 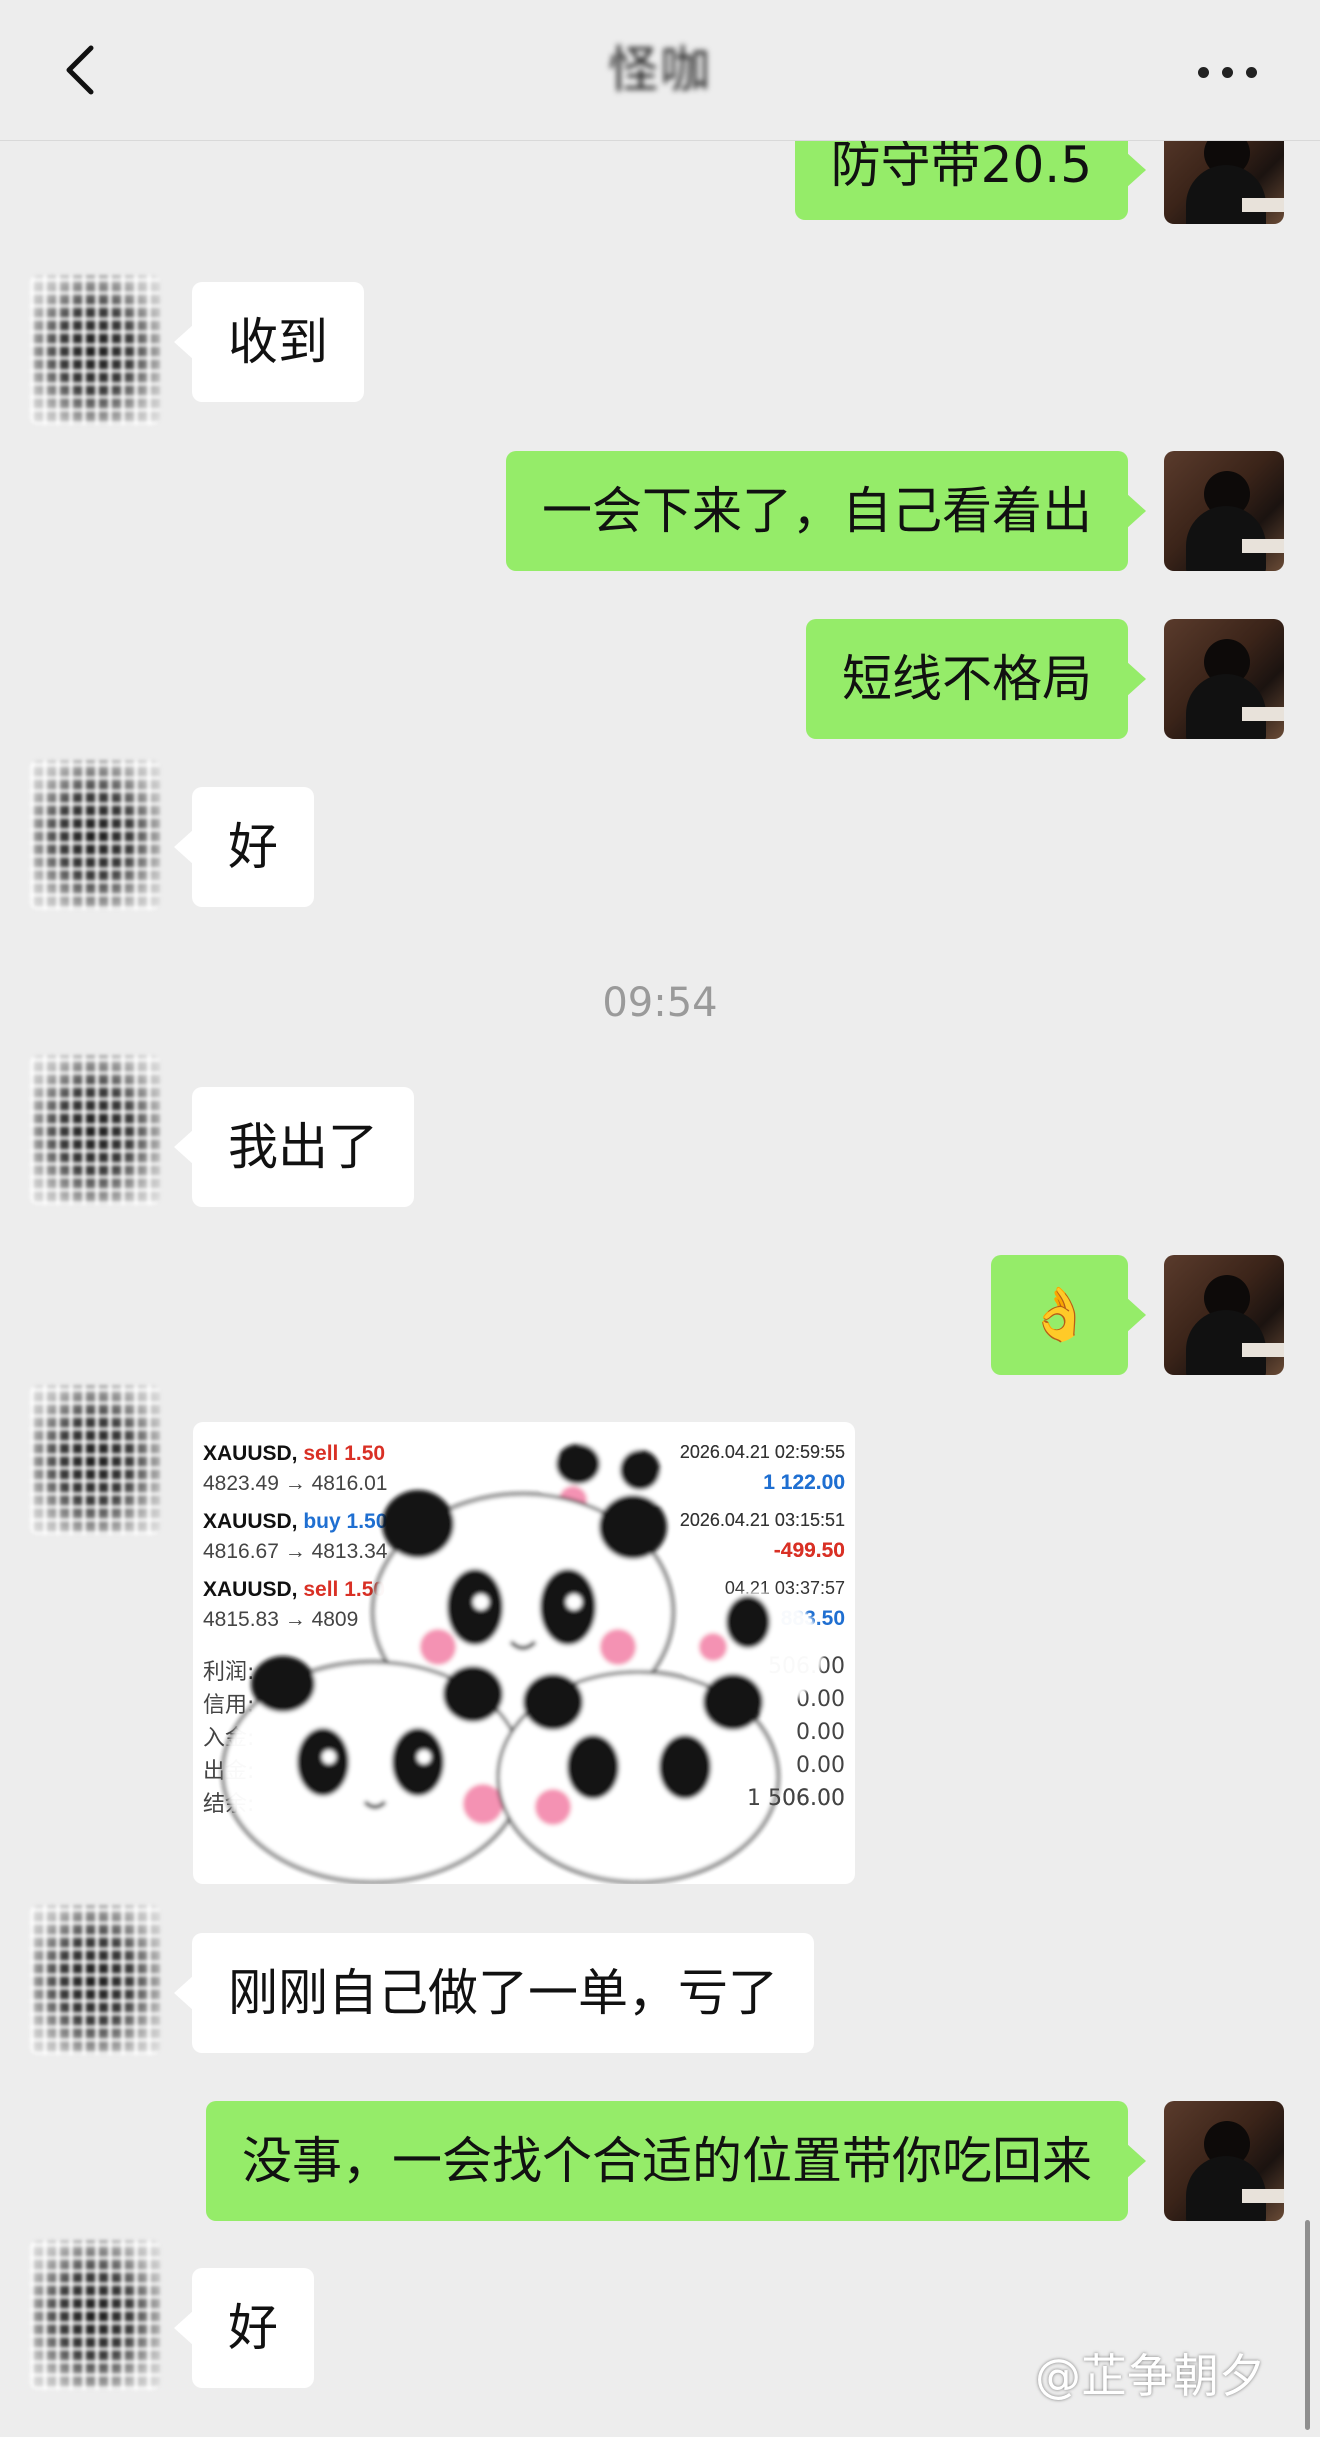 I want to click on trade-date-overlay: 2026.04.21 02:59:55 1 122.00, so click(x=762, y=1468).